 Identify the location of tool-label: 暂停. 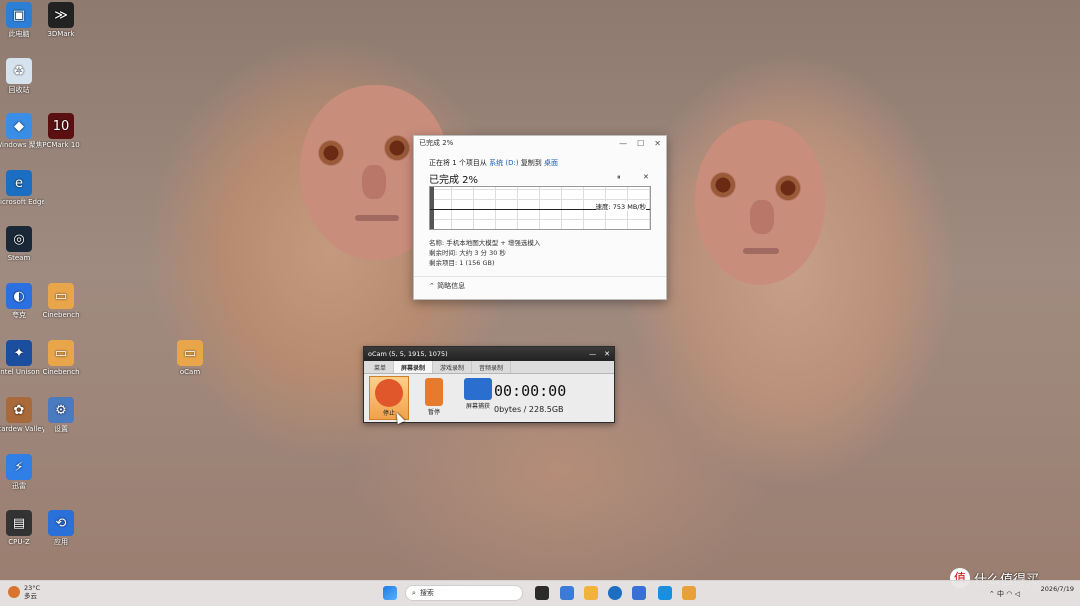
(433, 412).